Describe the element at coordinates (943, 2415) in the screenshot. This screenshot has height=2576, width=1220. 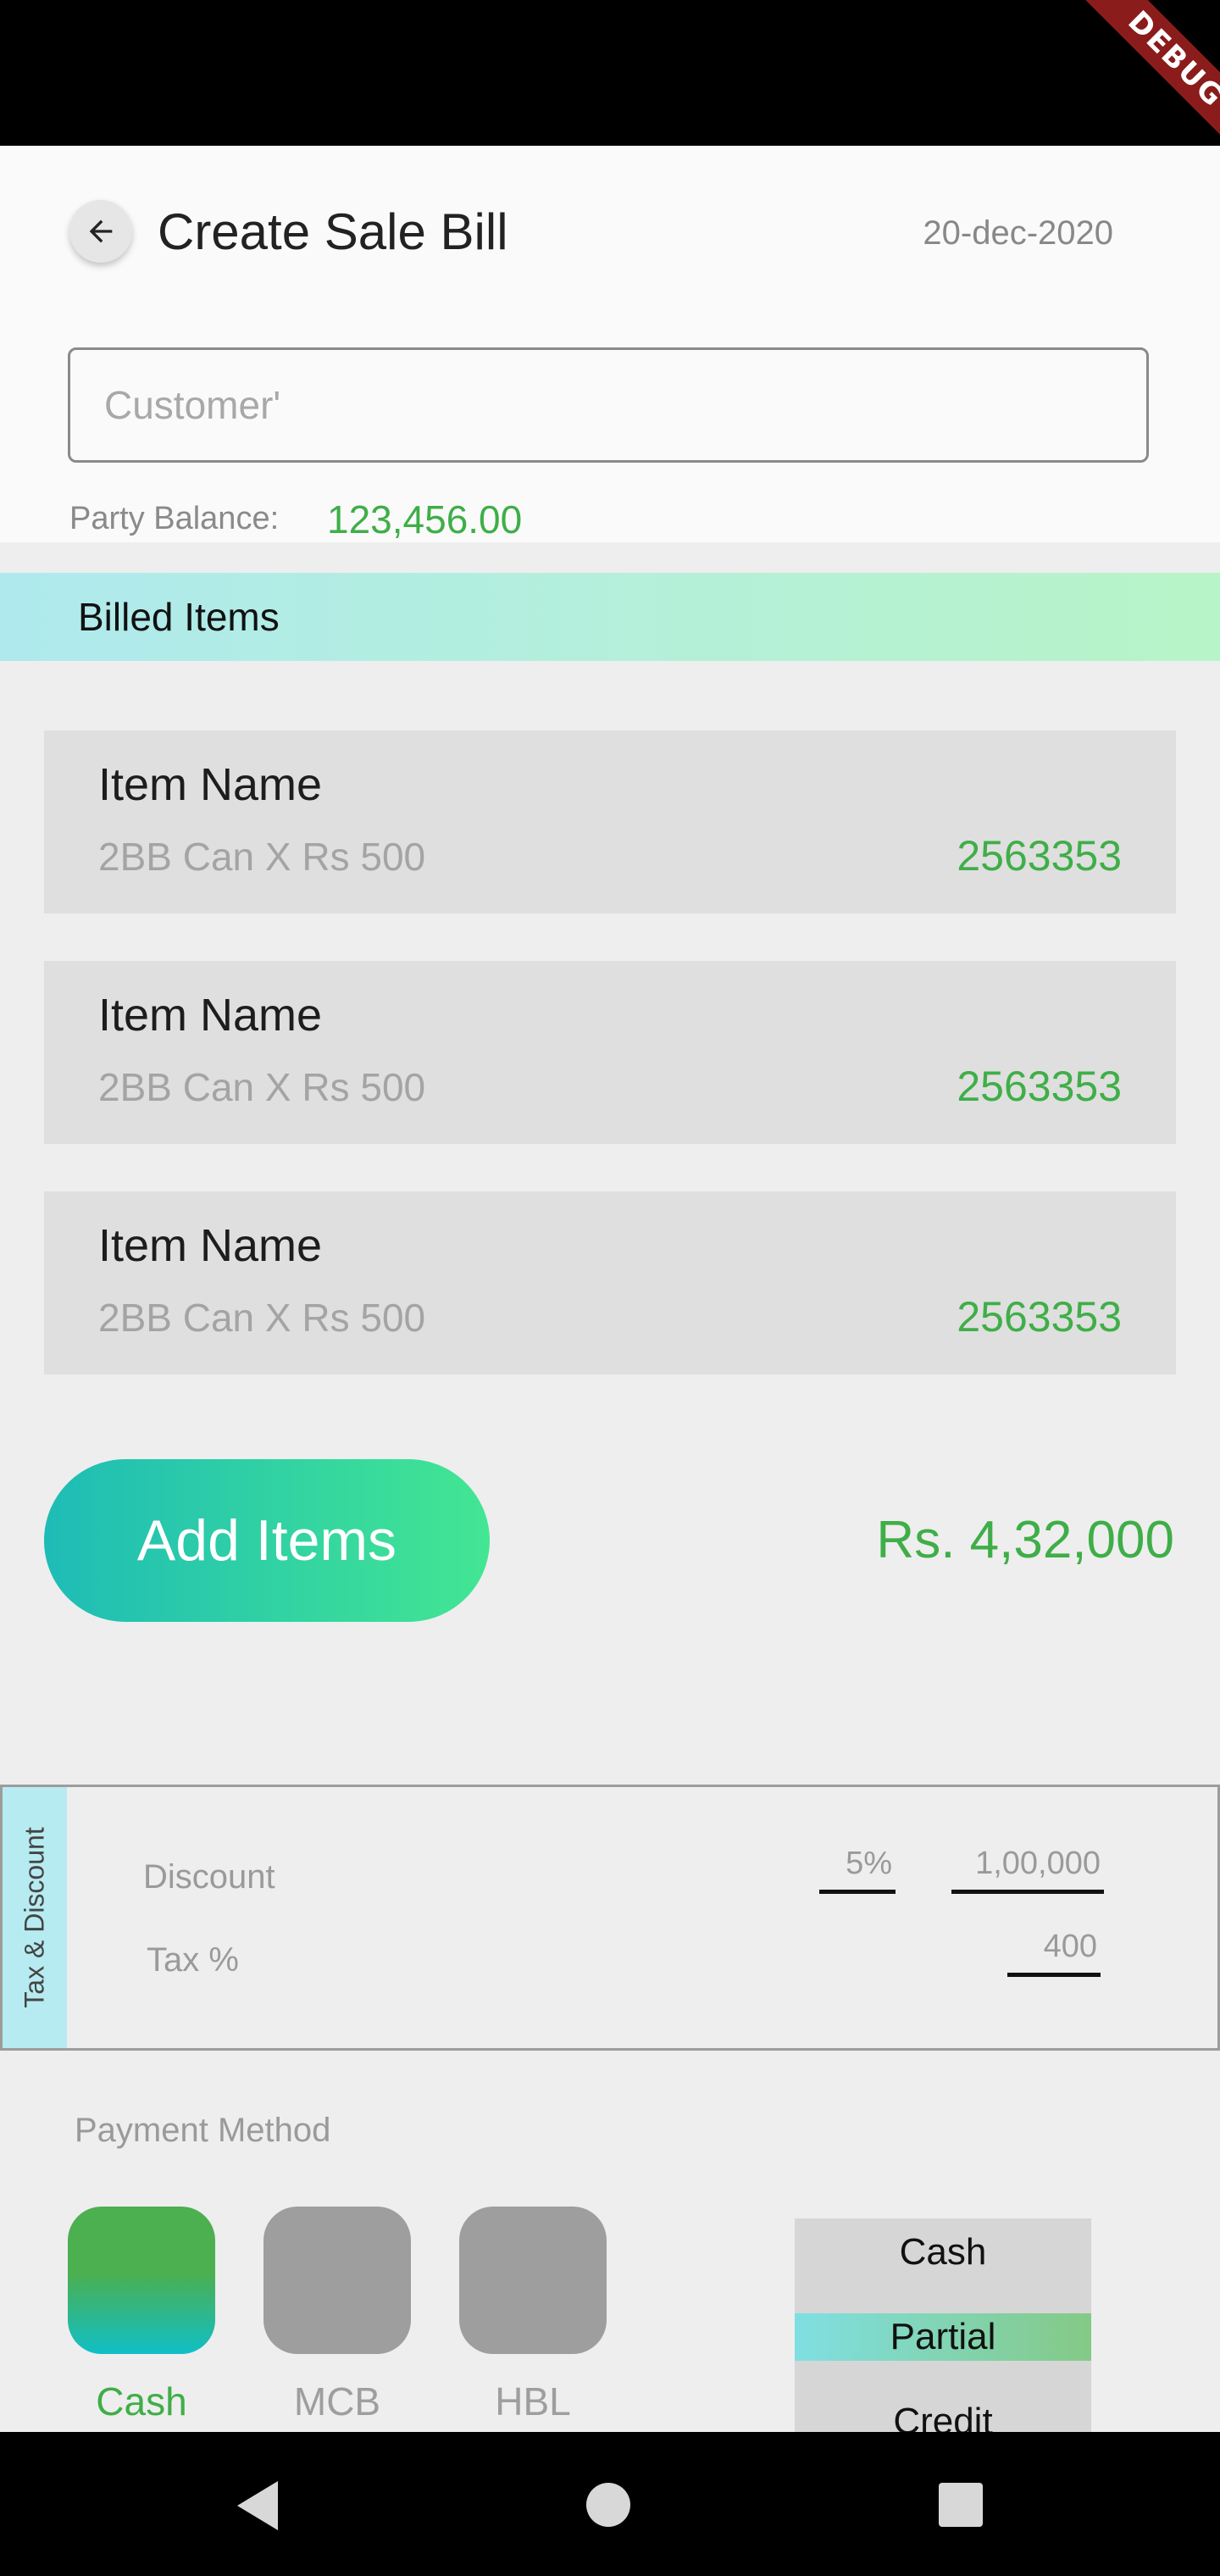
I see `payment-option-credit: Credit` at that location.